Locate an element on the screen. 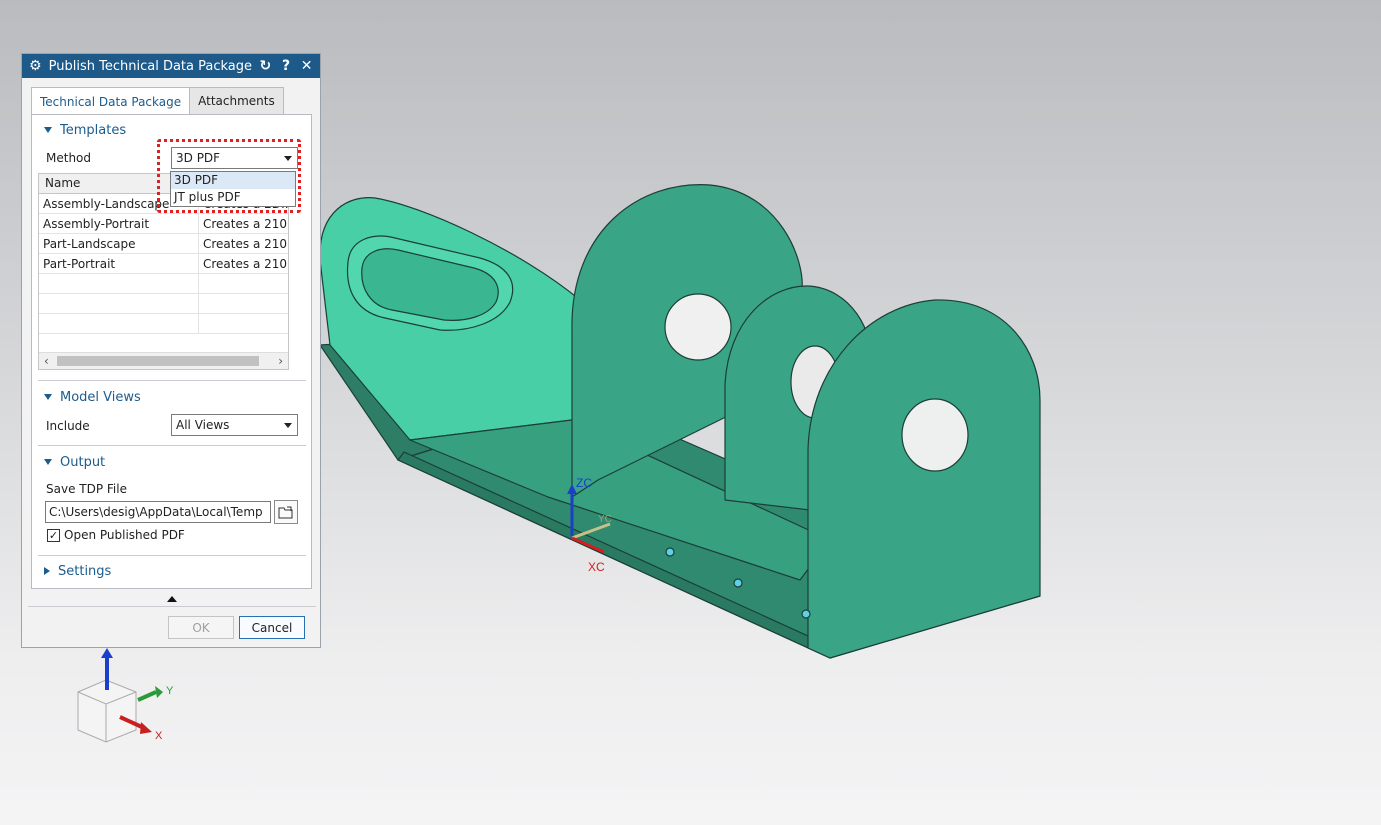 This screenshot has height=825, width=1381. gear-icon: ⚙ is located at coordinates (35, 66).